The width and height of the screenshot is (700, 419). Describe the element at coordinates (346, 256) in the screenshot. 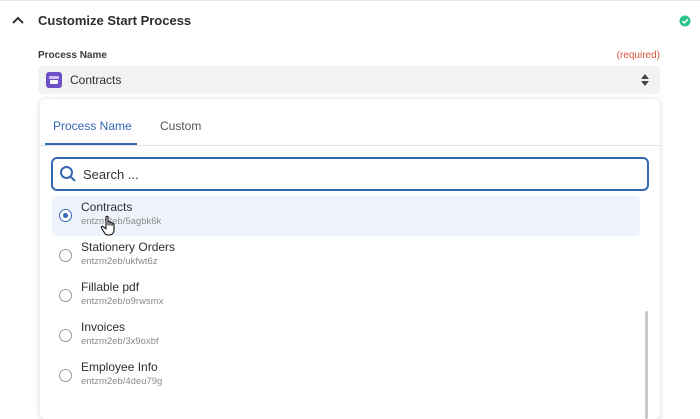

I see `list-item-stationery-orders: Stationery Orders entzm2eb/ukfwt6z` at that location.